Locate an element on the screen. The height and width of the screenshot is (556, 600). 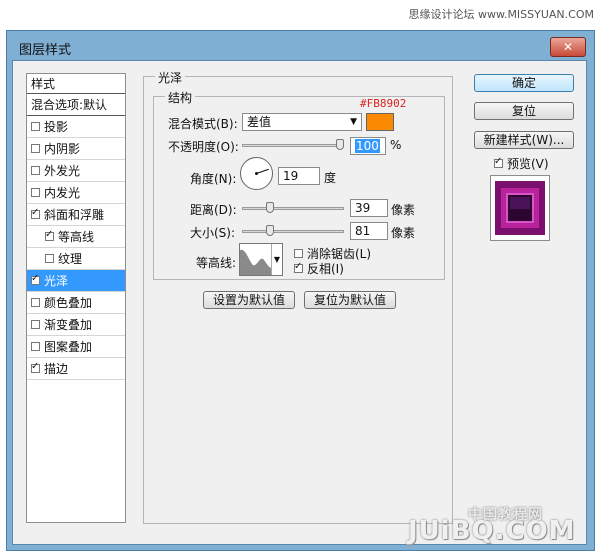
style-list-item: 斜面和浮雕 is located at coordinates (76, 215).